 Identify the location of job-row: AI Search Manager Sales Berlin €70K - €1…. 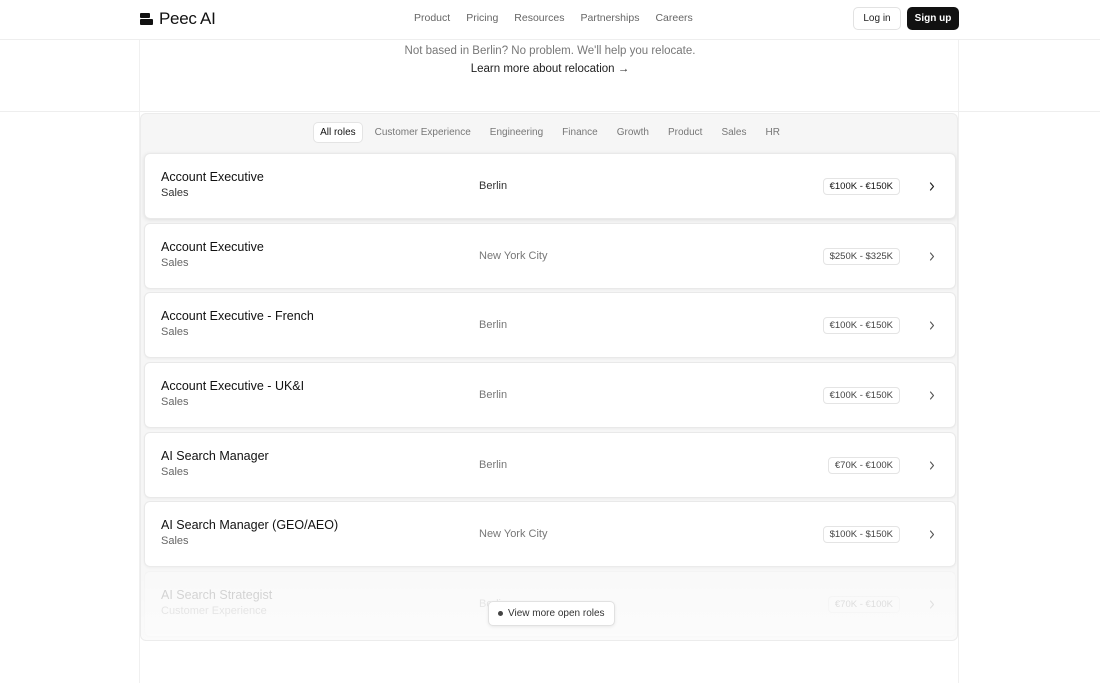
(550, 465).